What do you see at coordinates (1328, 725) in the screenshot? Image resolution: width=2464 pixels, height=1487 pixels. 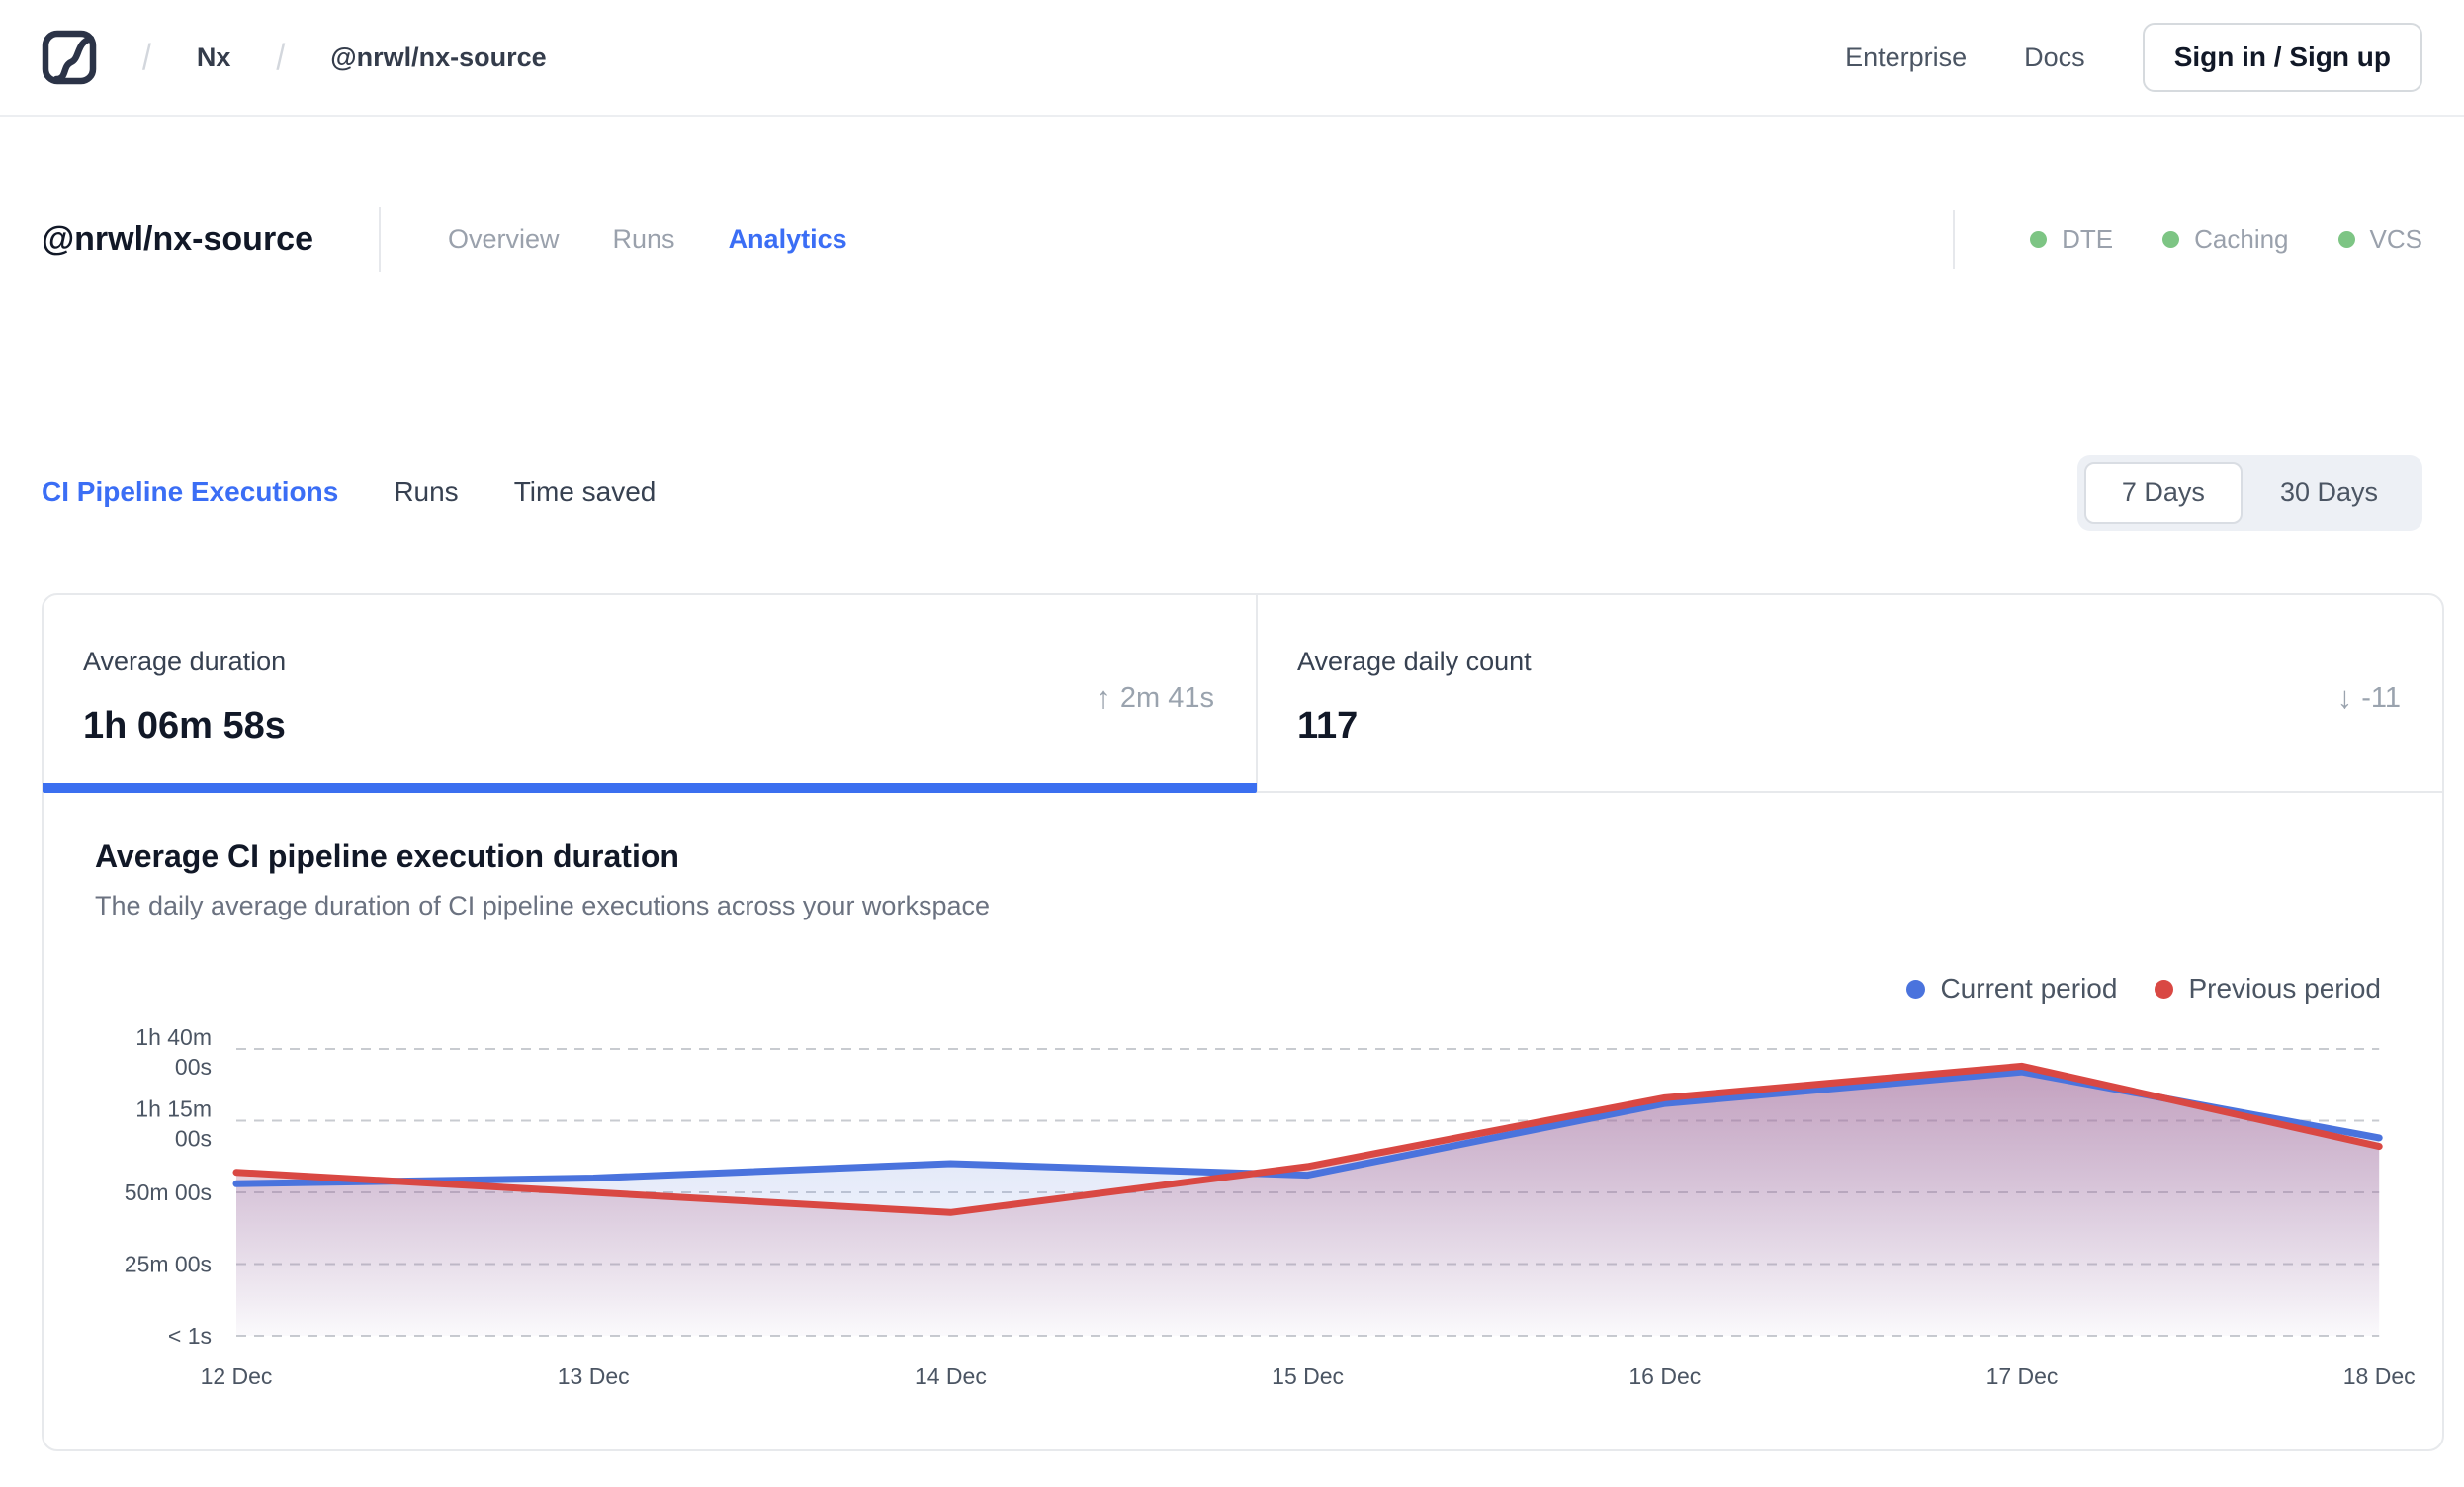 I see `stat-value: 117` at bounding box center [1328, 725].